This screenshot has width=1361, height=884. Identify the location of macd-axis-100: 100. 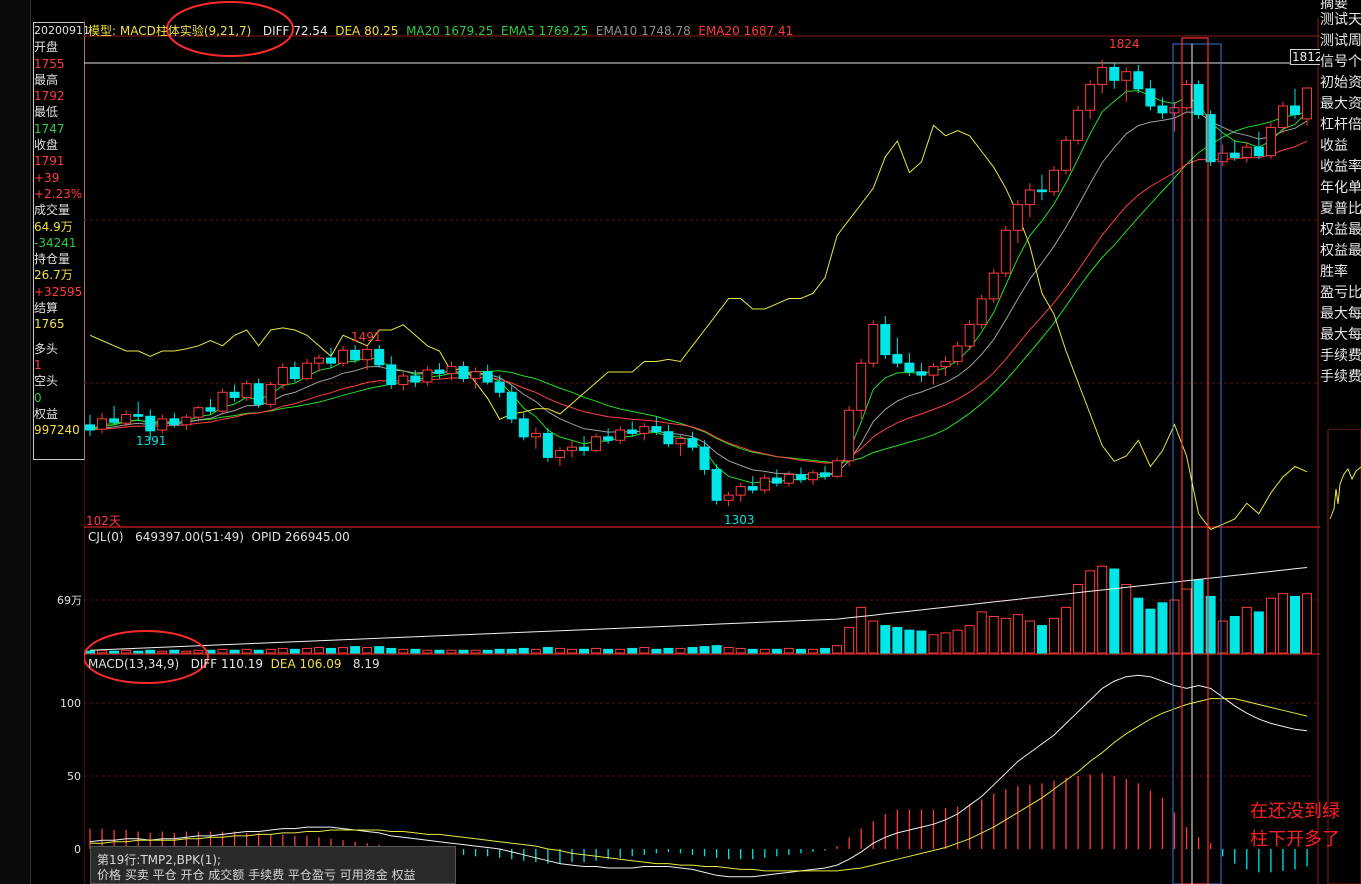
(70, 703).